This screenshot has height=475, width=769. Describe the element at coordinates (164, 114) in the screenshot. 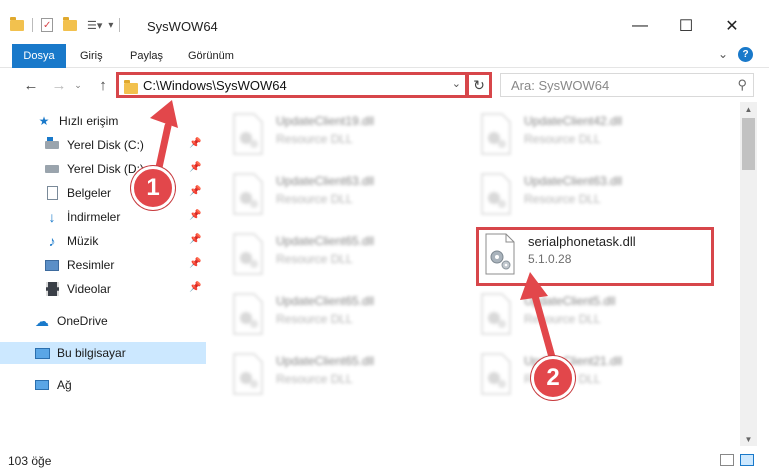

I see `arrow-1-head` at that location.